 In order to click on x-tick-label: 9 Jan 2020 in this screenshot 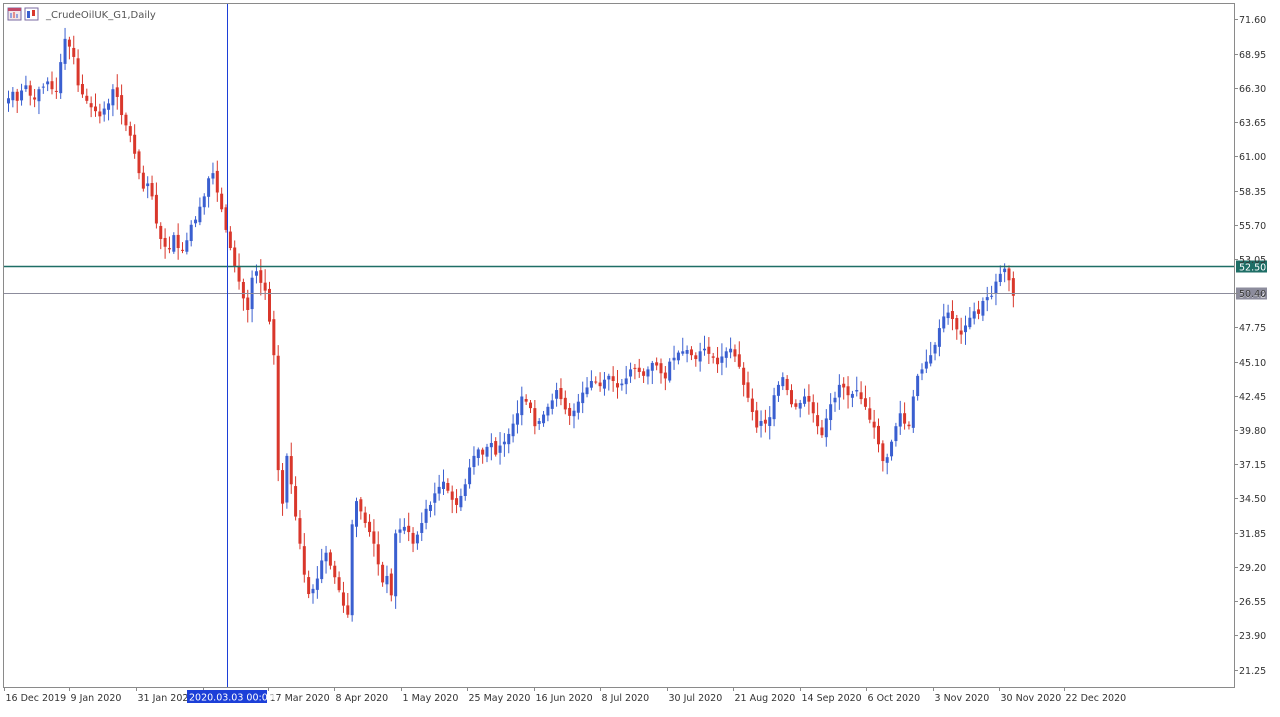, I will do `click(96, 698)`.